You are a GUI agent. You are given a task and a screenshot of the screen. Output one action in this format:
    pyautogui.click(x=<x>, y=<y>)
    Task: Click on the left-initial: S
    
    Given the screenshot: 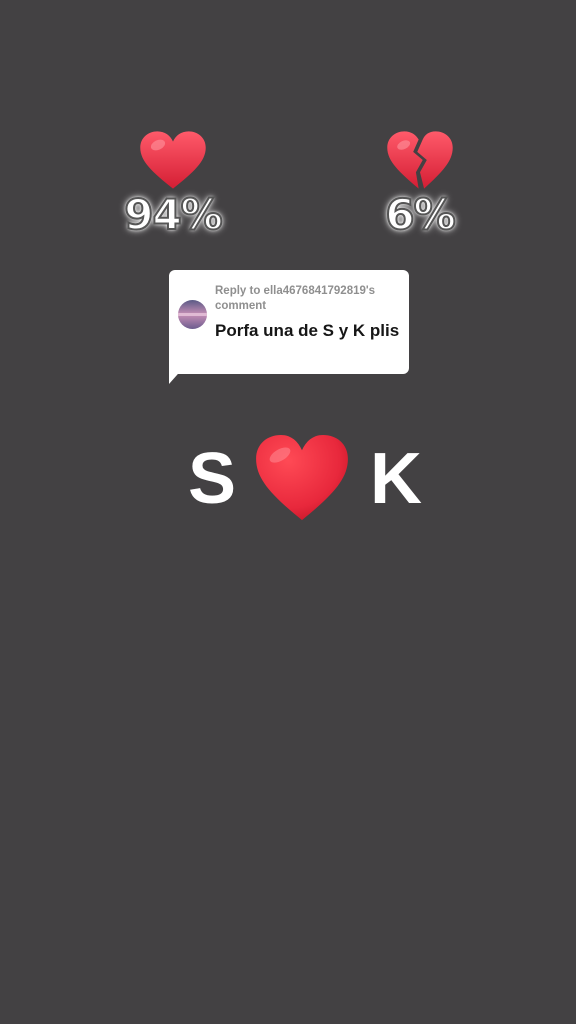 What is the action you would take?
    pyautogui.click(x=212, y=479)
    